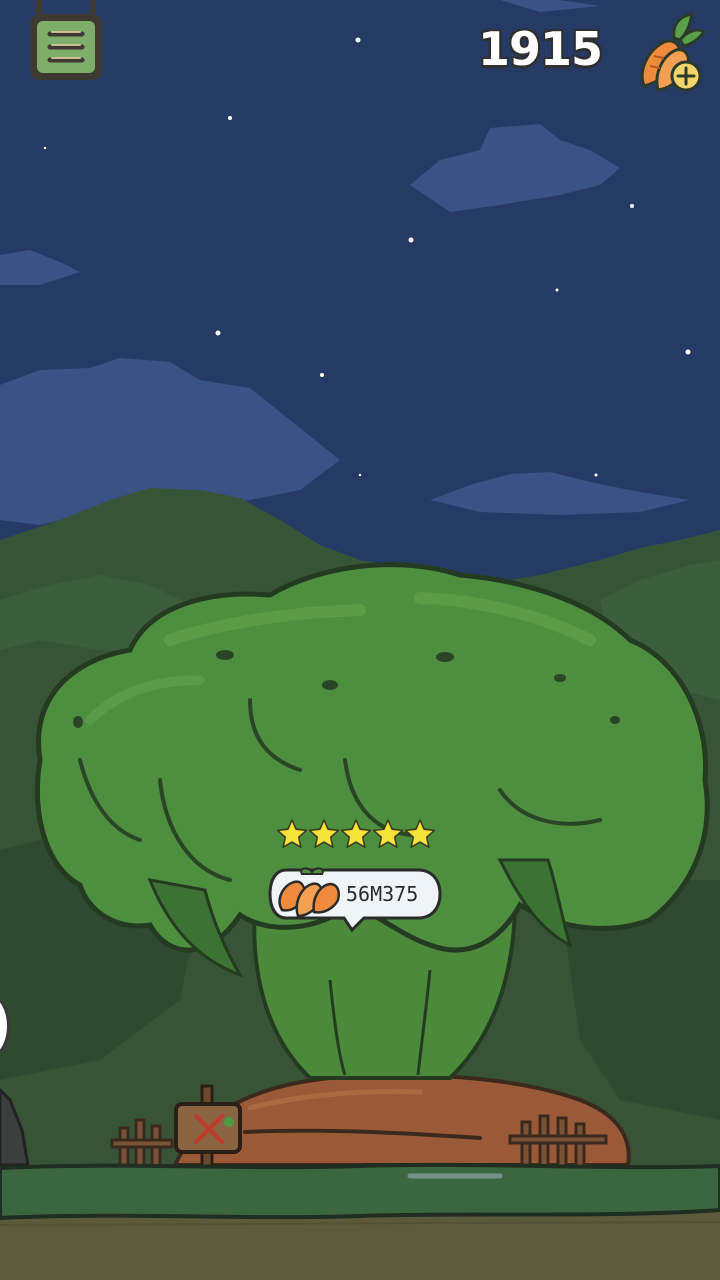 The width and height of the screenshot is (720, 1280). I want to click on carrot-count: 1915, so click(540, 49).